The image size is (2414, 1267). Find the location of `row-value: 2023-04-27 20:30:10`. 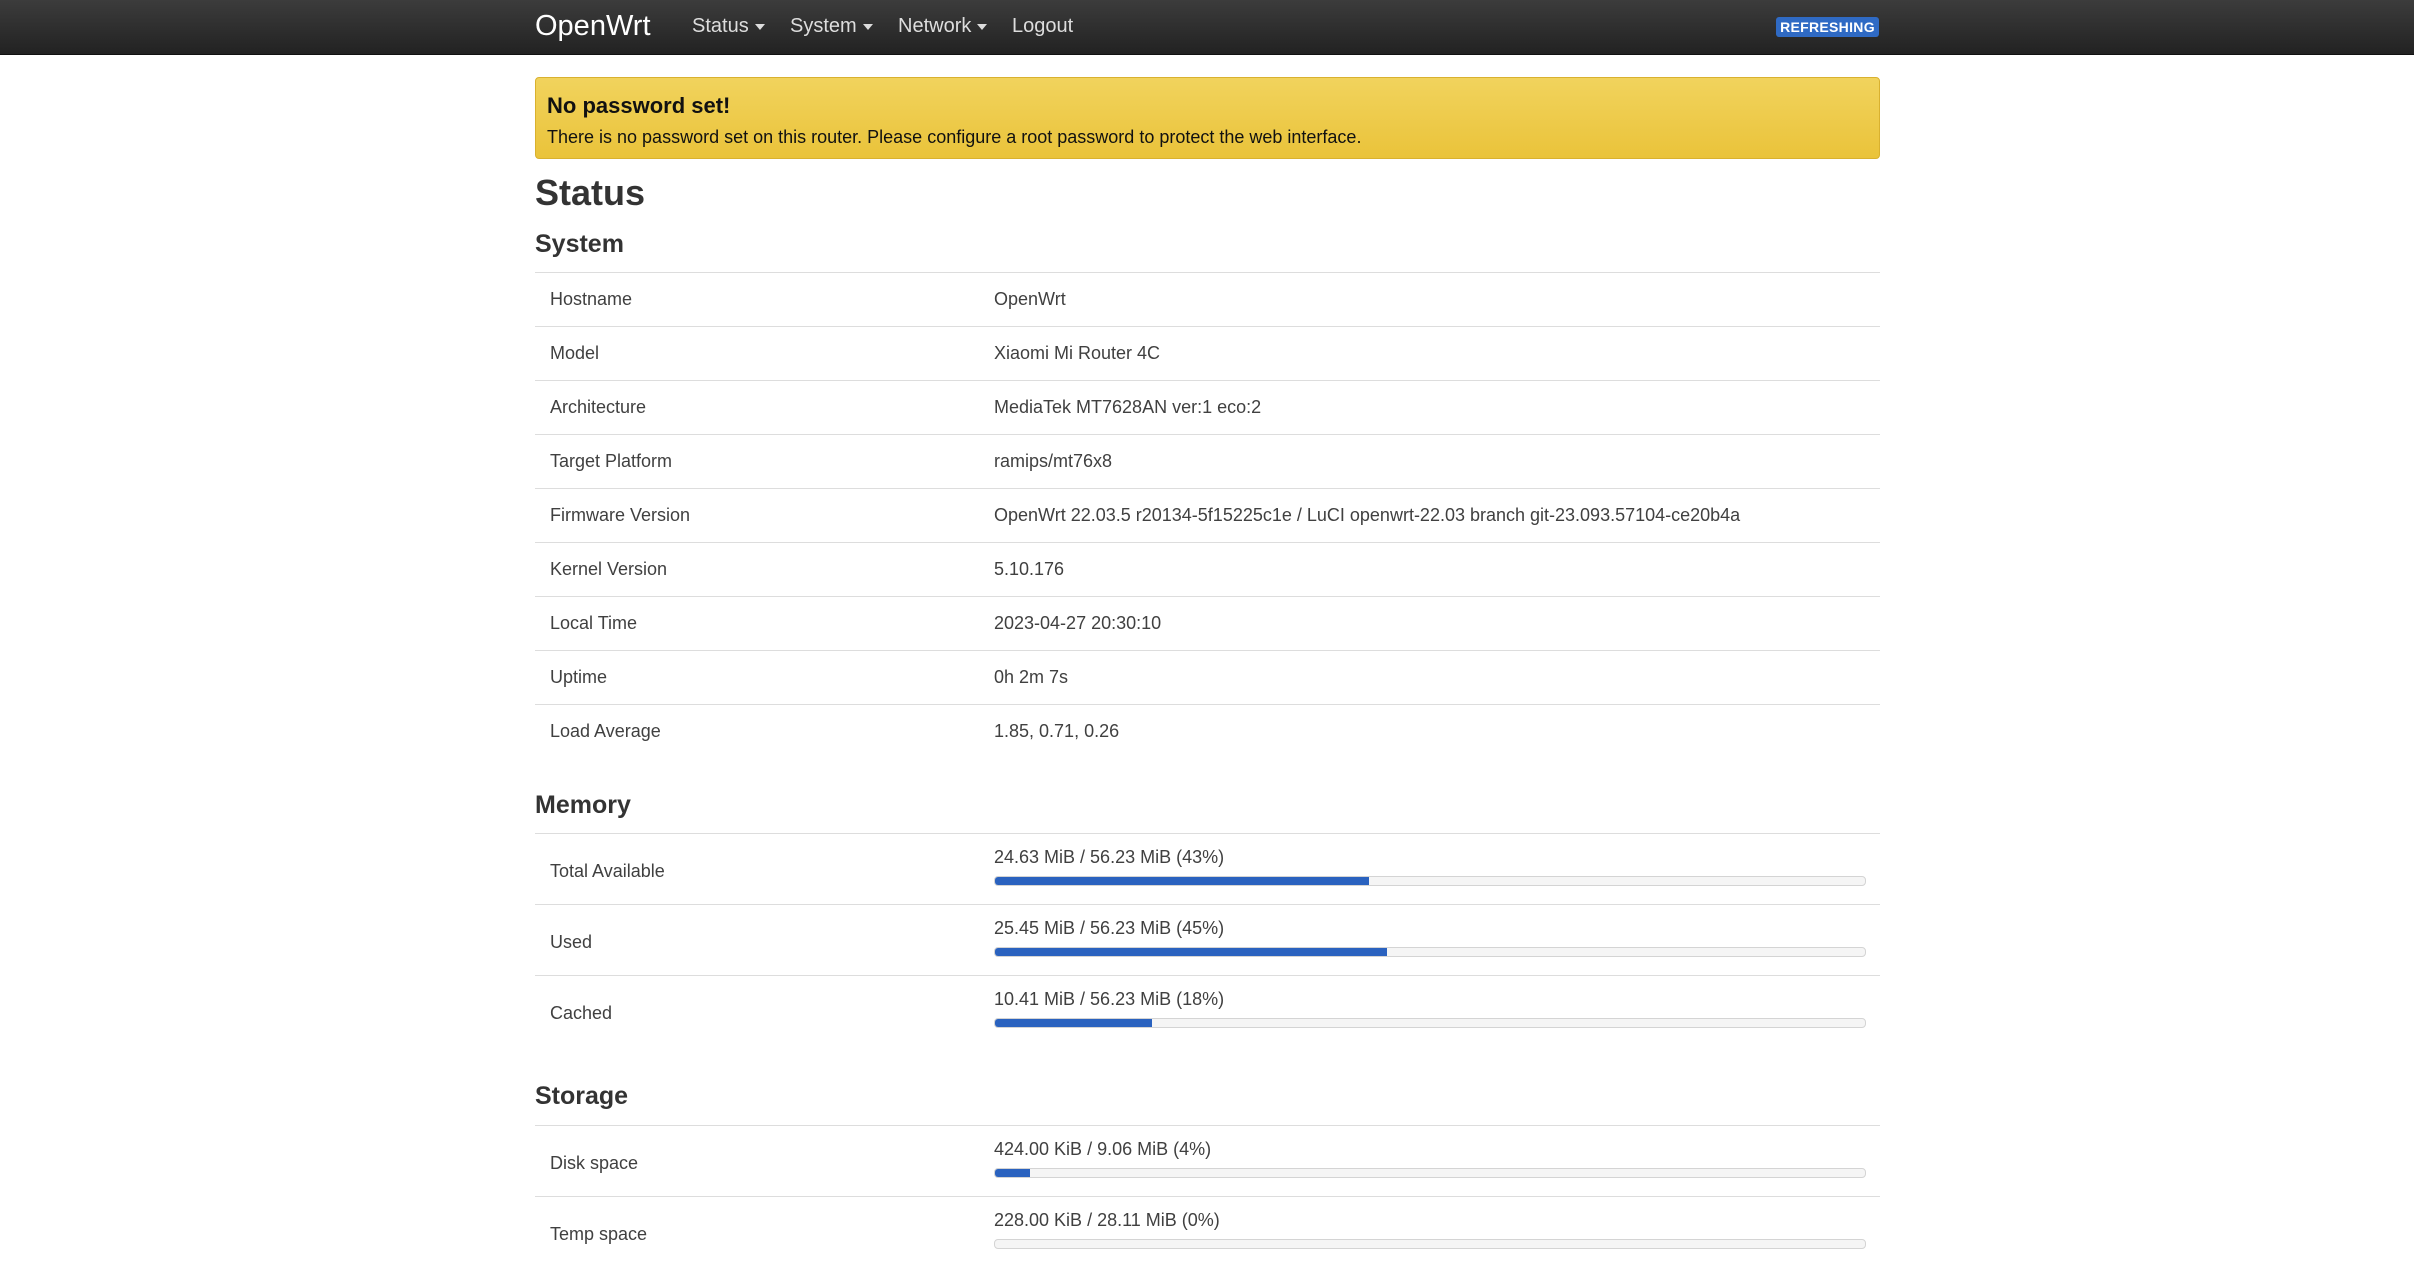

row-value: 2023-04-27 20:30:10 is located at coordinates (1078, 623).